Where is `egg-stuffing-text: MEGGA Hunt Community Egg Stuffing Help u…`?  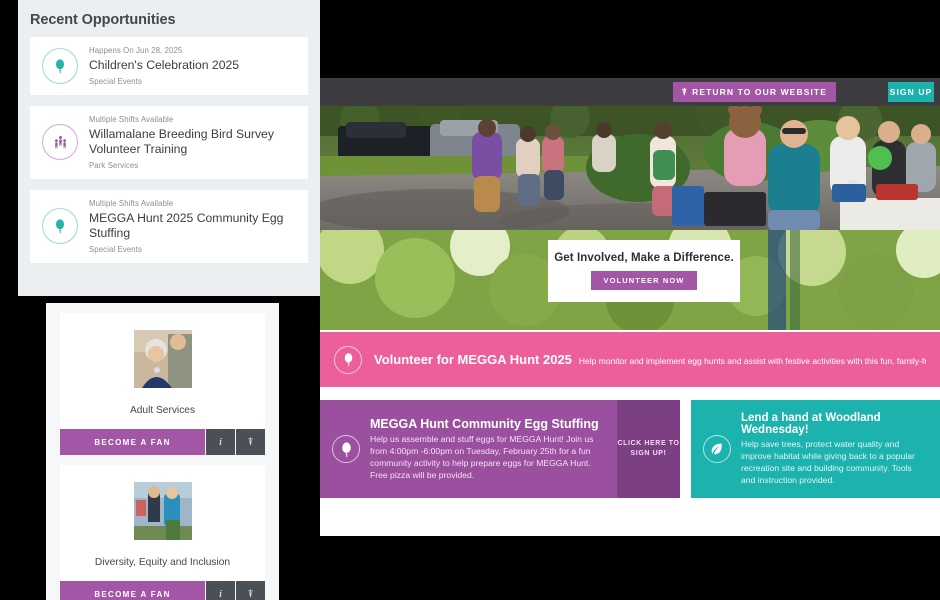
egg-stuffing-text: MEGGA Hunt Community Egg Stuffing Help u… is located at coordinates (488, 449).